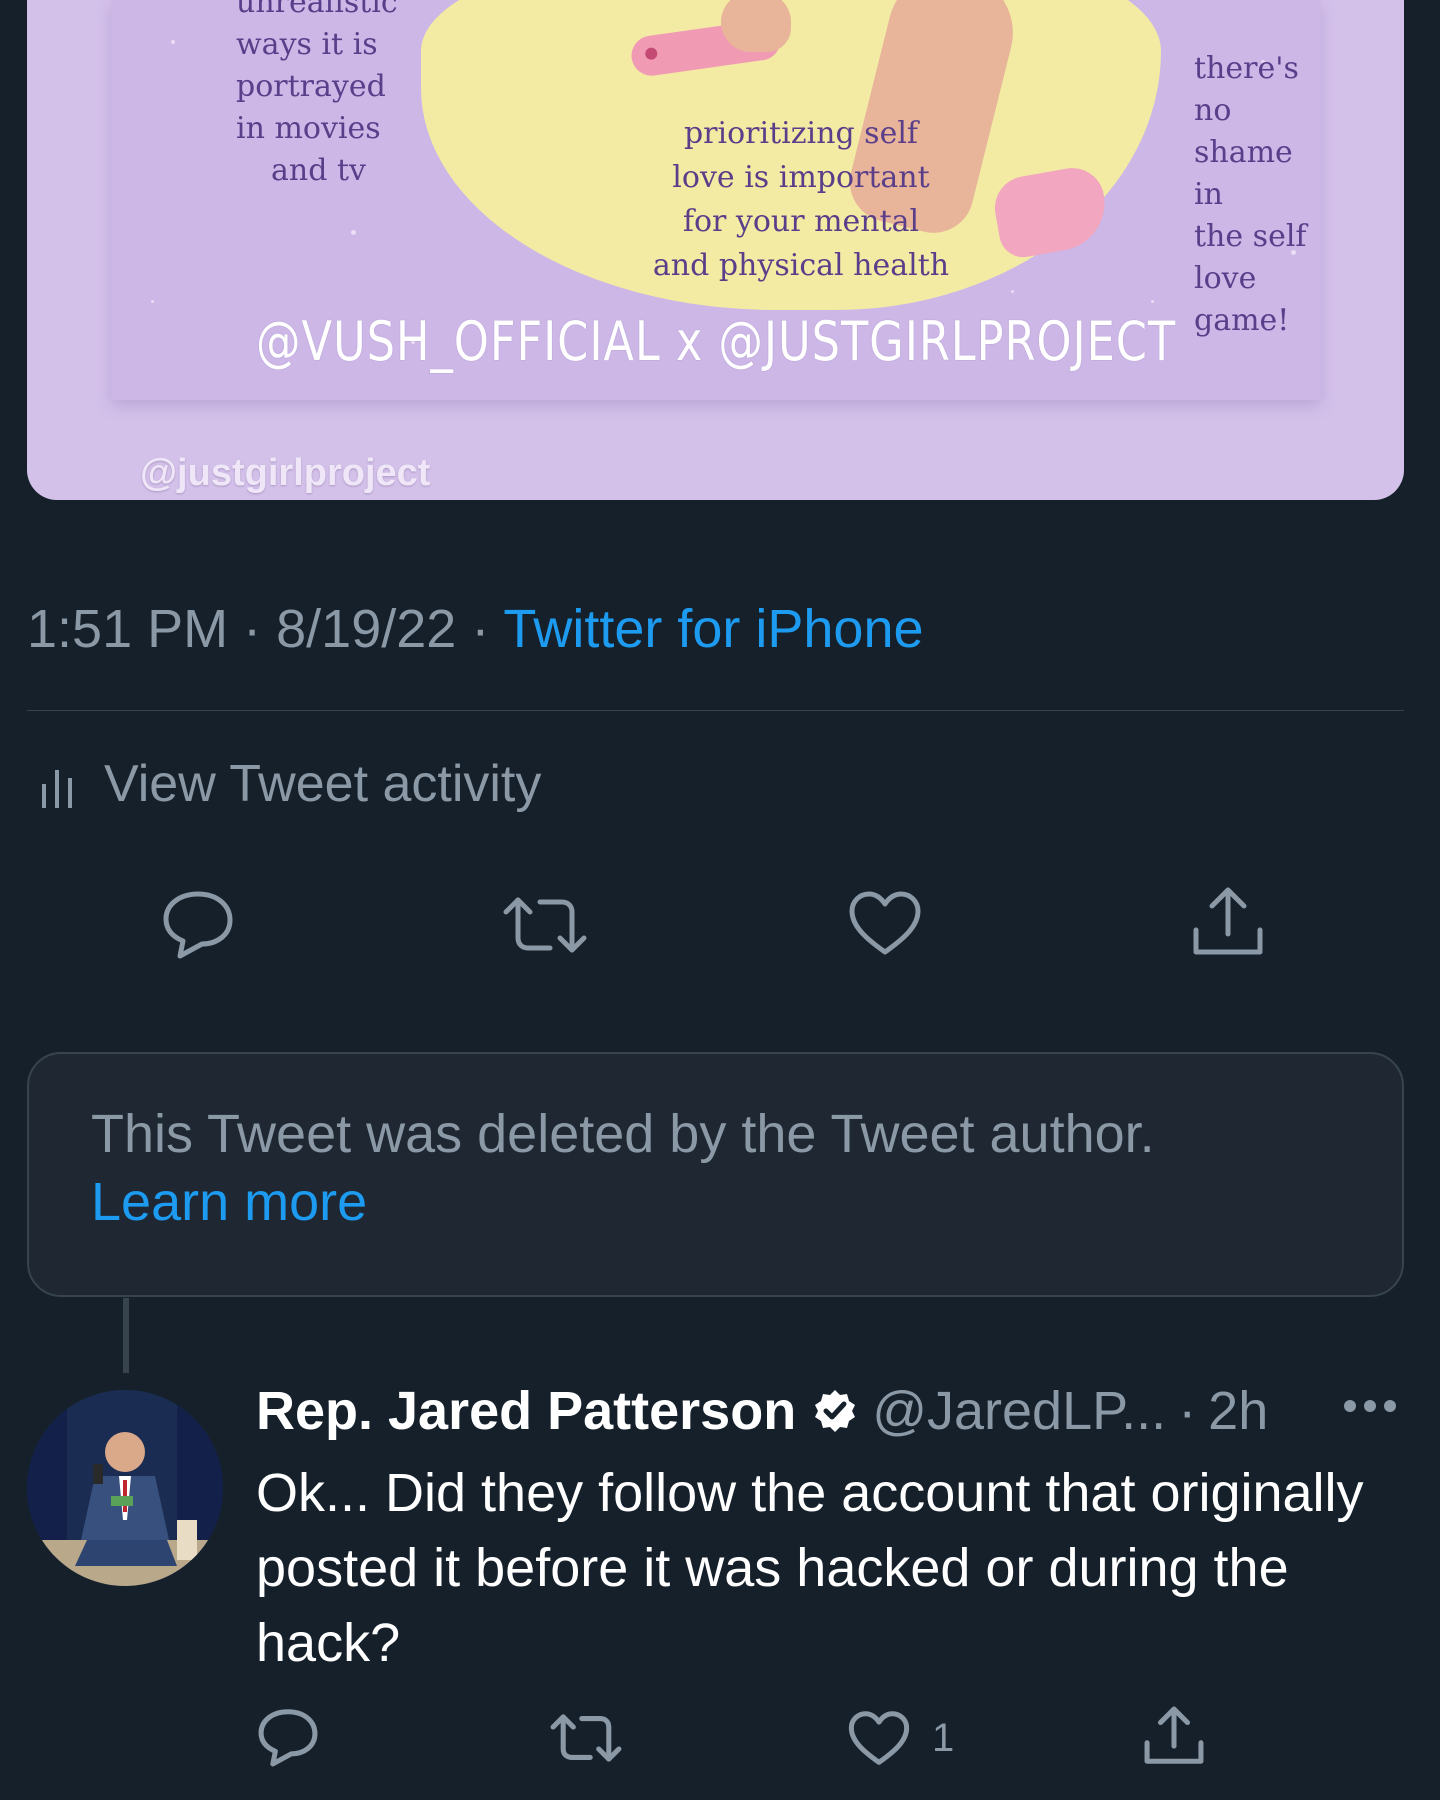 The height and width of the screenshot is (1800, 1440). I want to click on reply-header: Rep. Jared Patterson @JaredLP... · 2h, so click(762, 1411).